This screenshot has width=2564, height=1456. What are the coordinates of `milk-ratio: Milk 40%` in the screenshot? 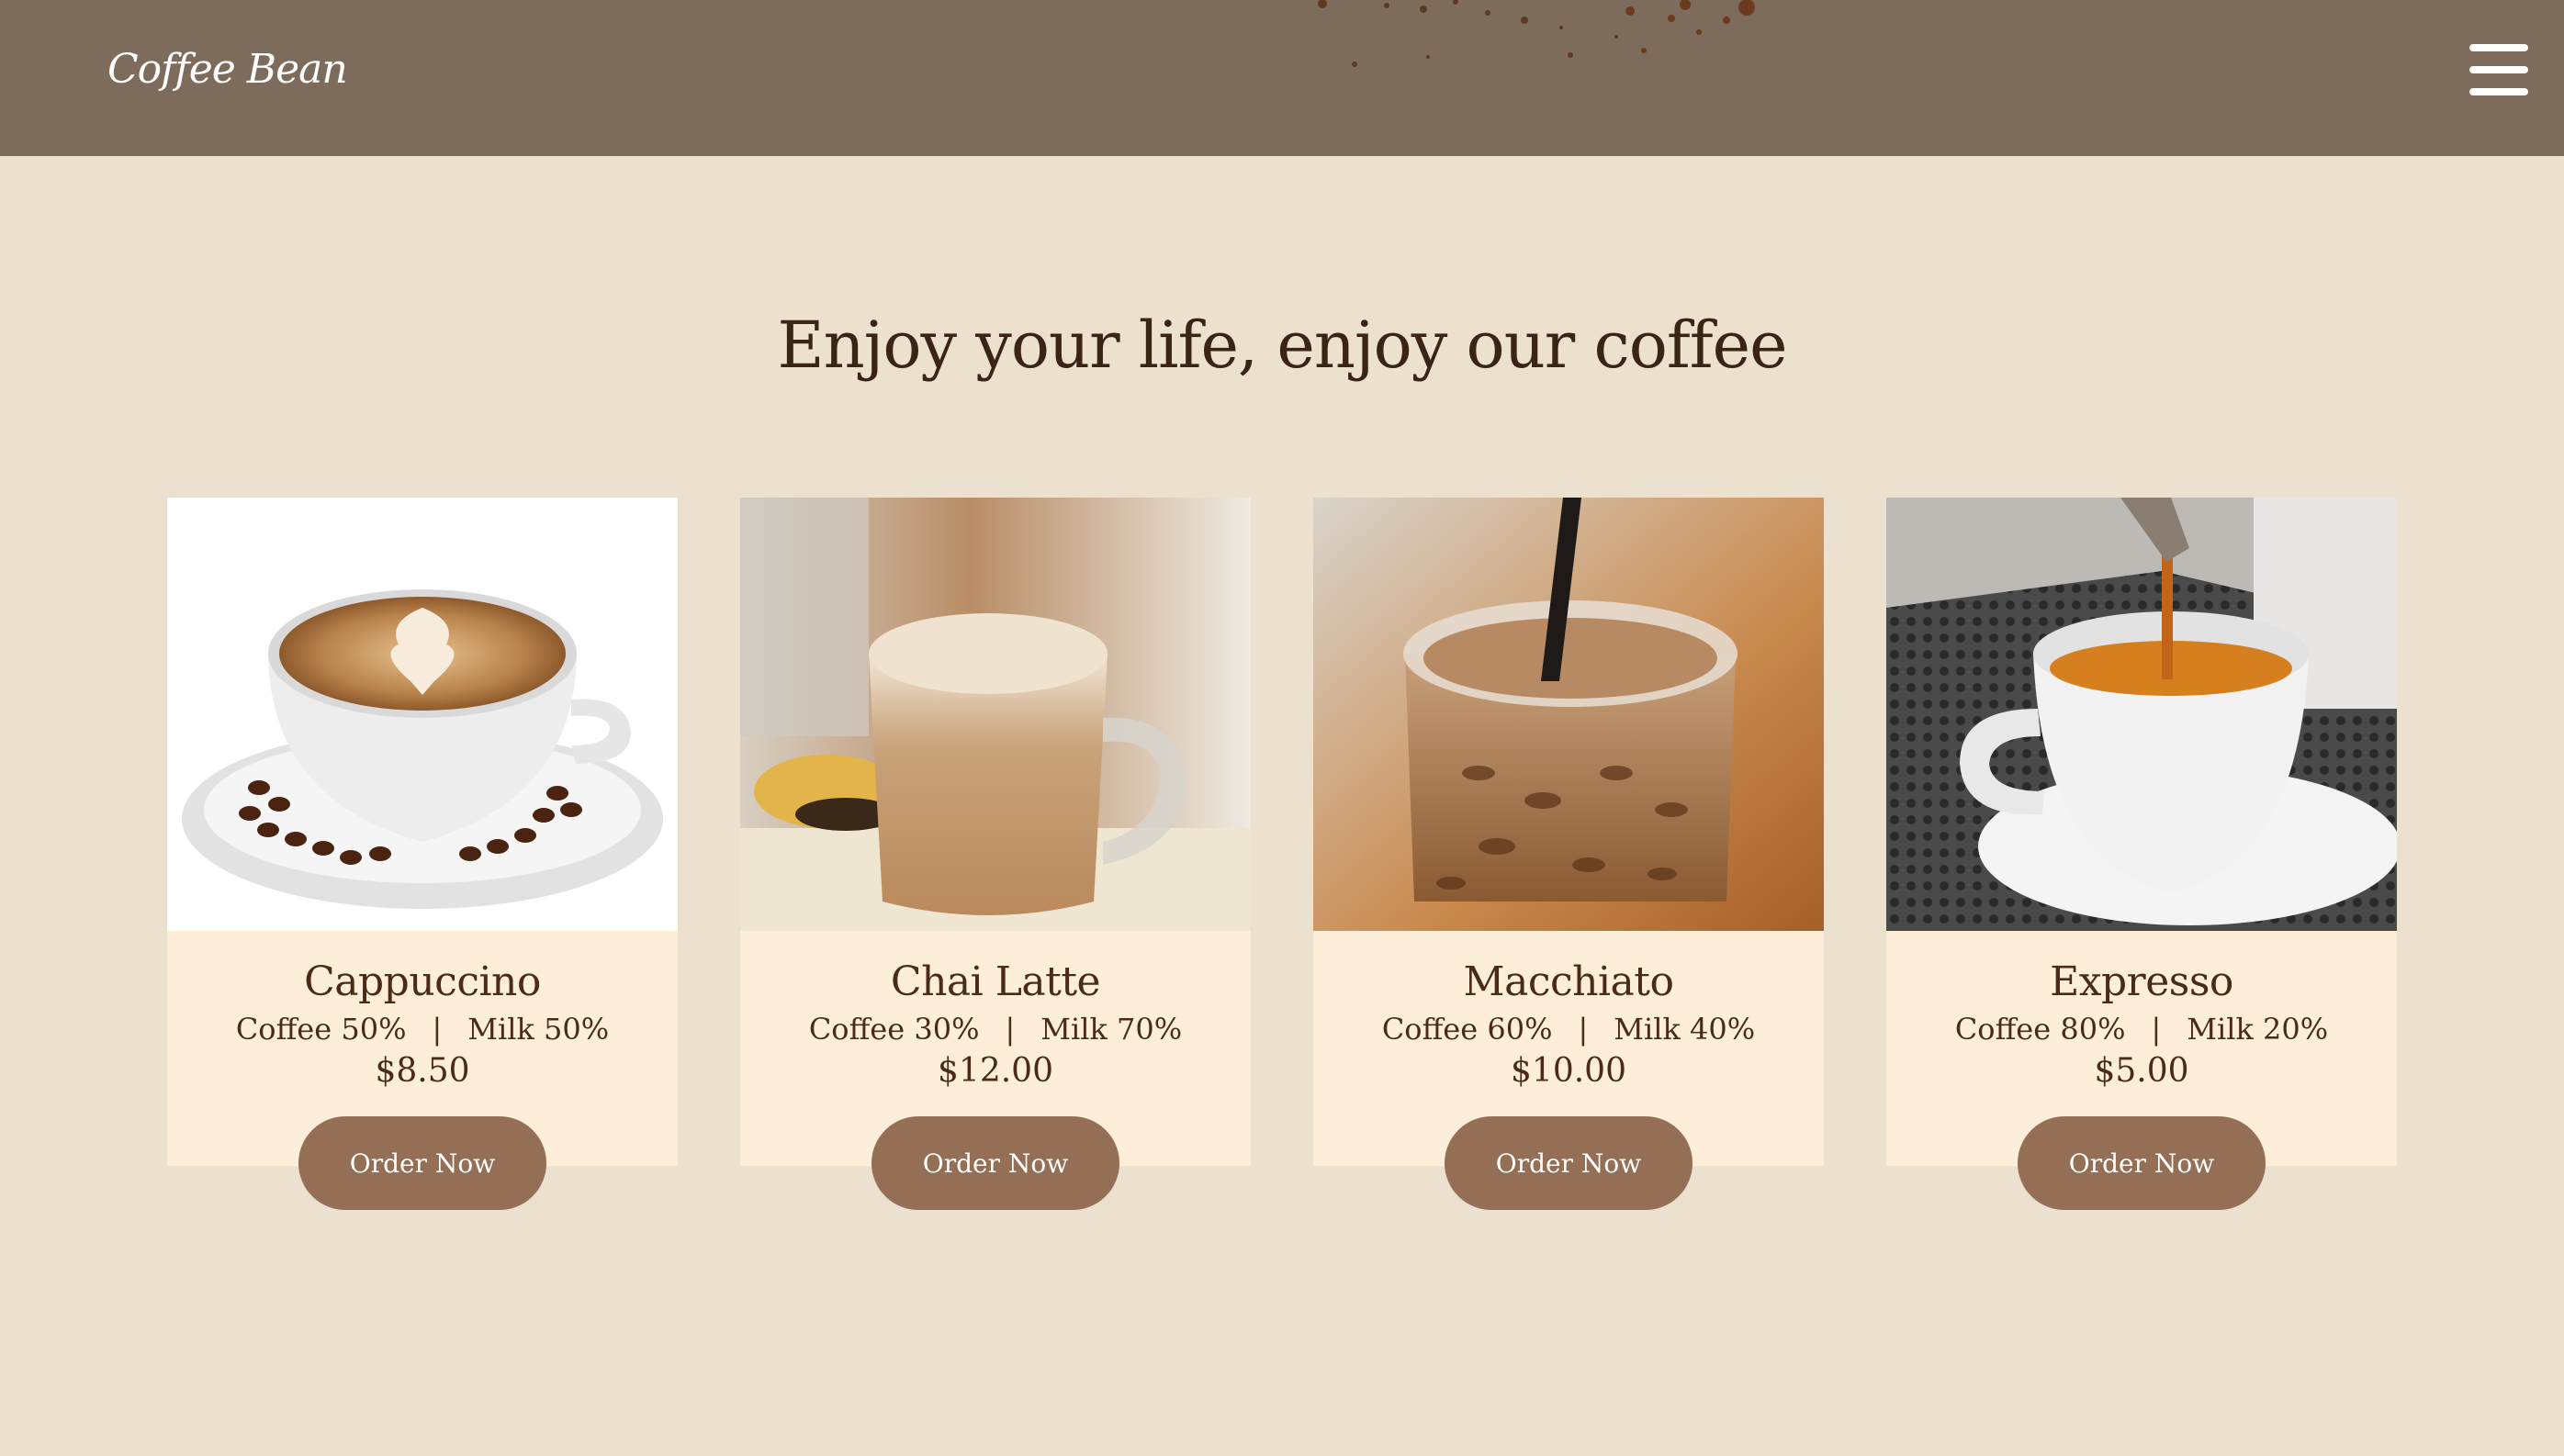 It's located at (1685, 1029).